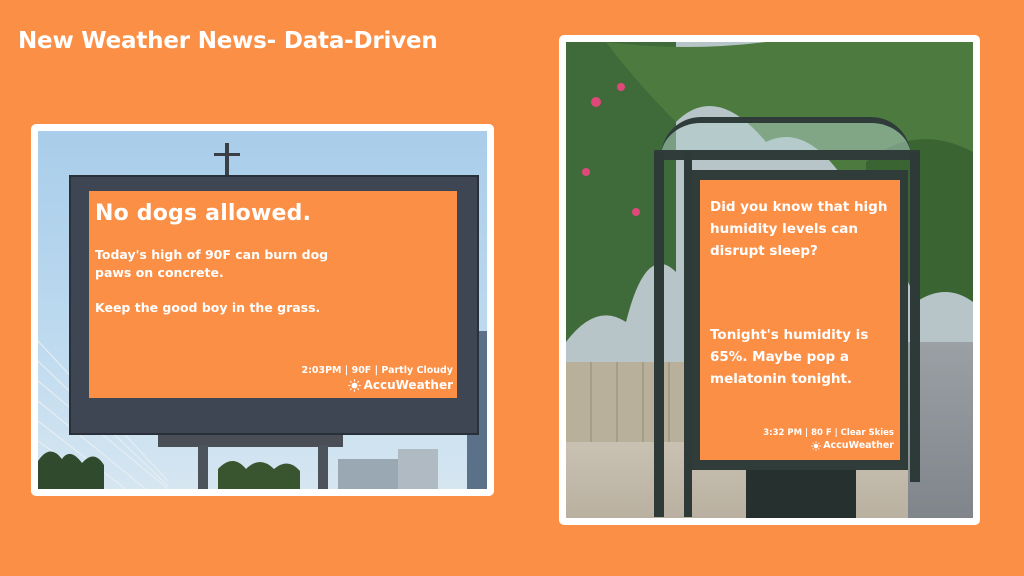 Image resolution: width=1024 pixels, height=576 pixels. What do you see at coordinates (250, 441) in the screenshot?
I see `billboard-support-beam` at bounding box center [250, 441].